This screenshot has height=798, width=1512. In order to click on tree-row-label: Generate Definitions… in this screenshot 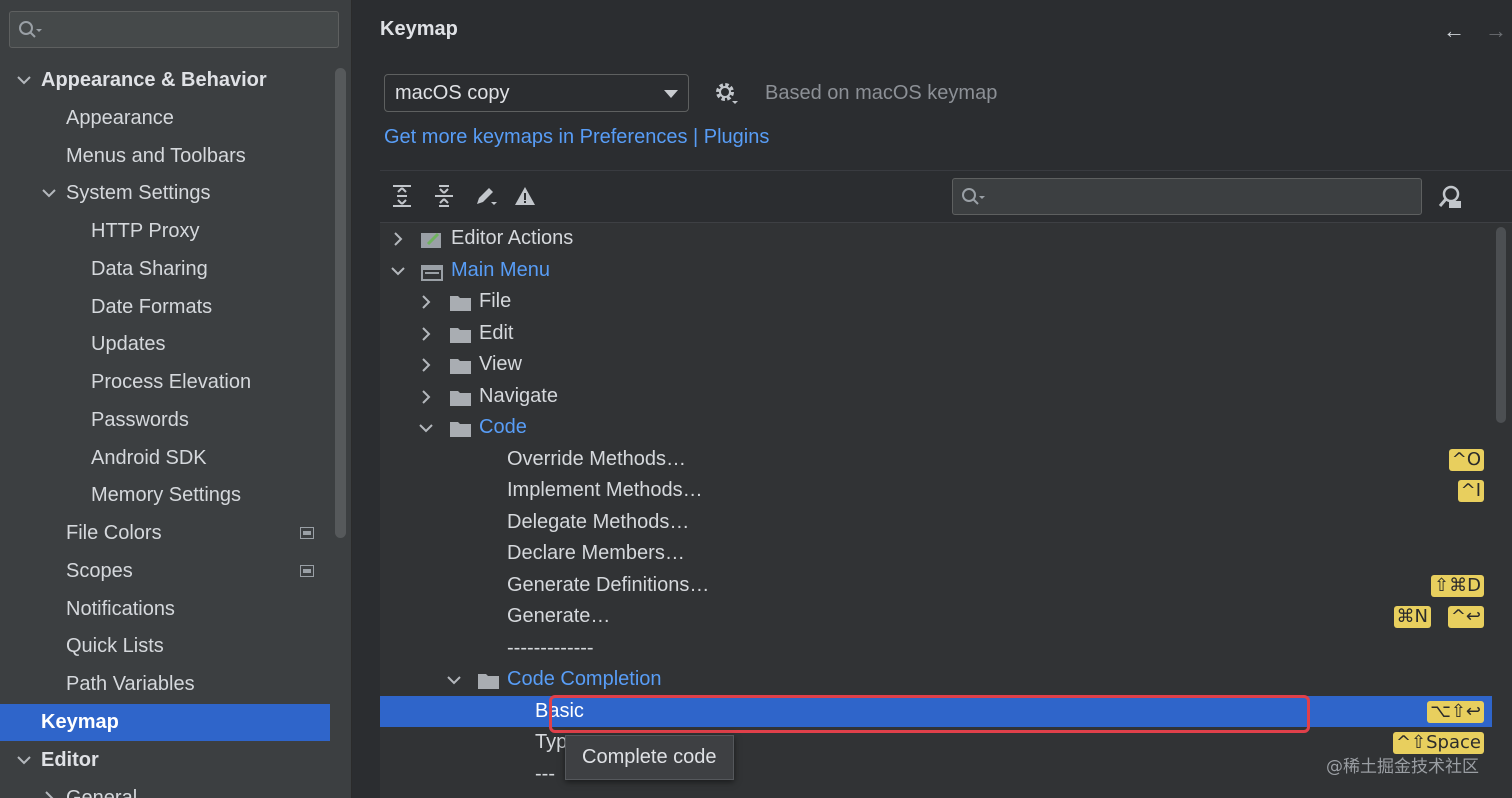, I will do `click(608, 584)`.